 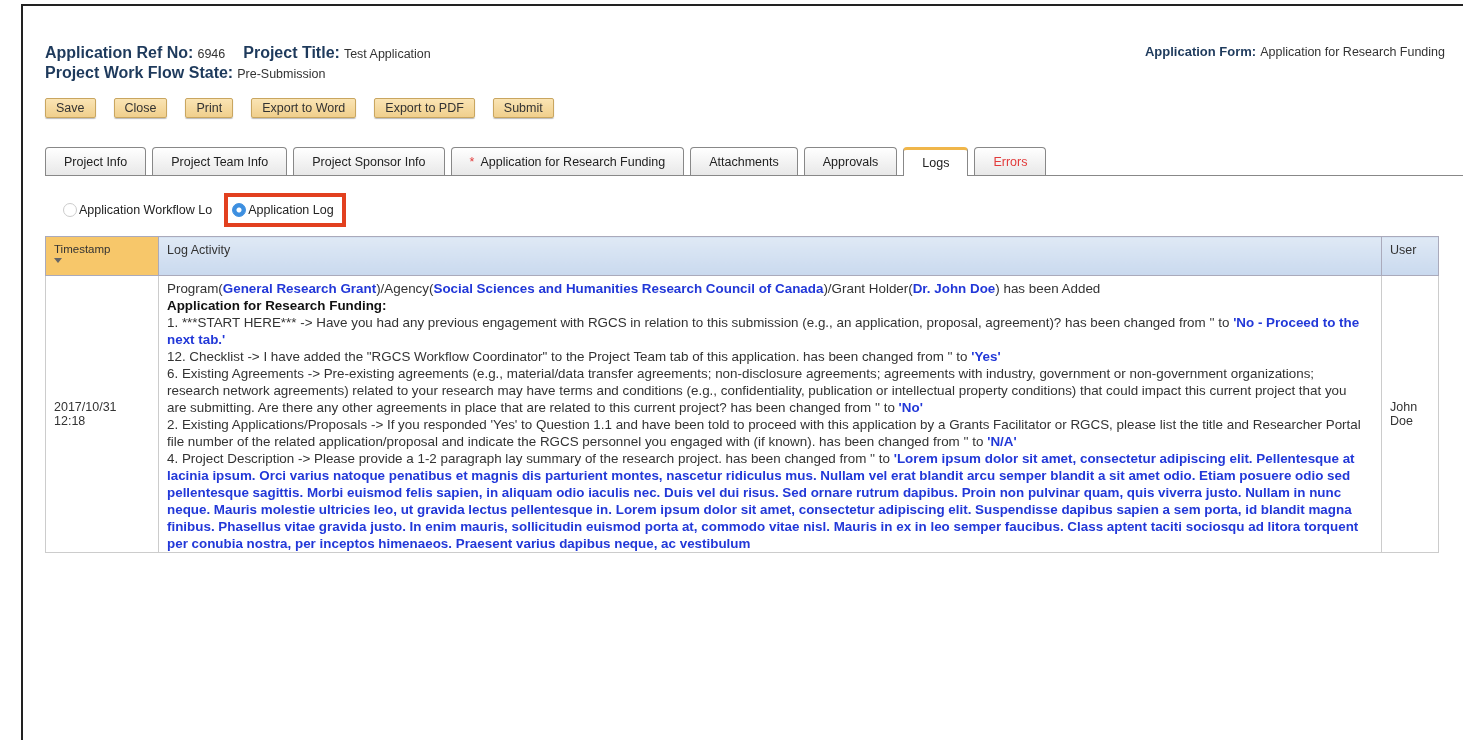 I want to click on tab: Project Team Info, so click(x=220, y=161).